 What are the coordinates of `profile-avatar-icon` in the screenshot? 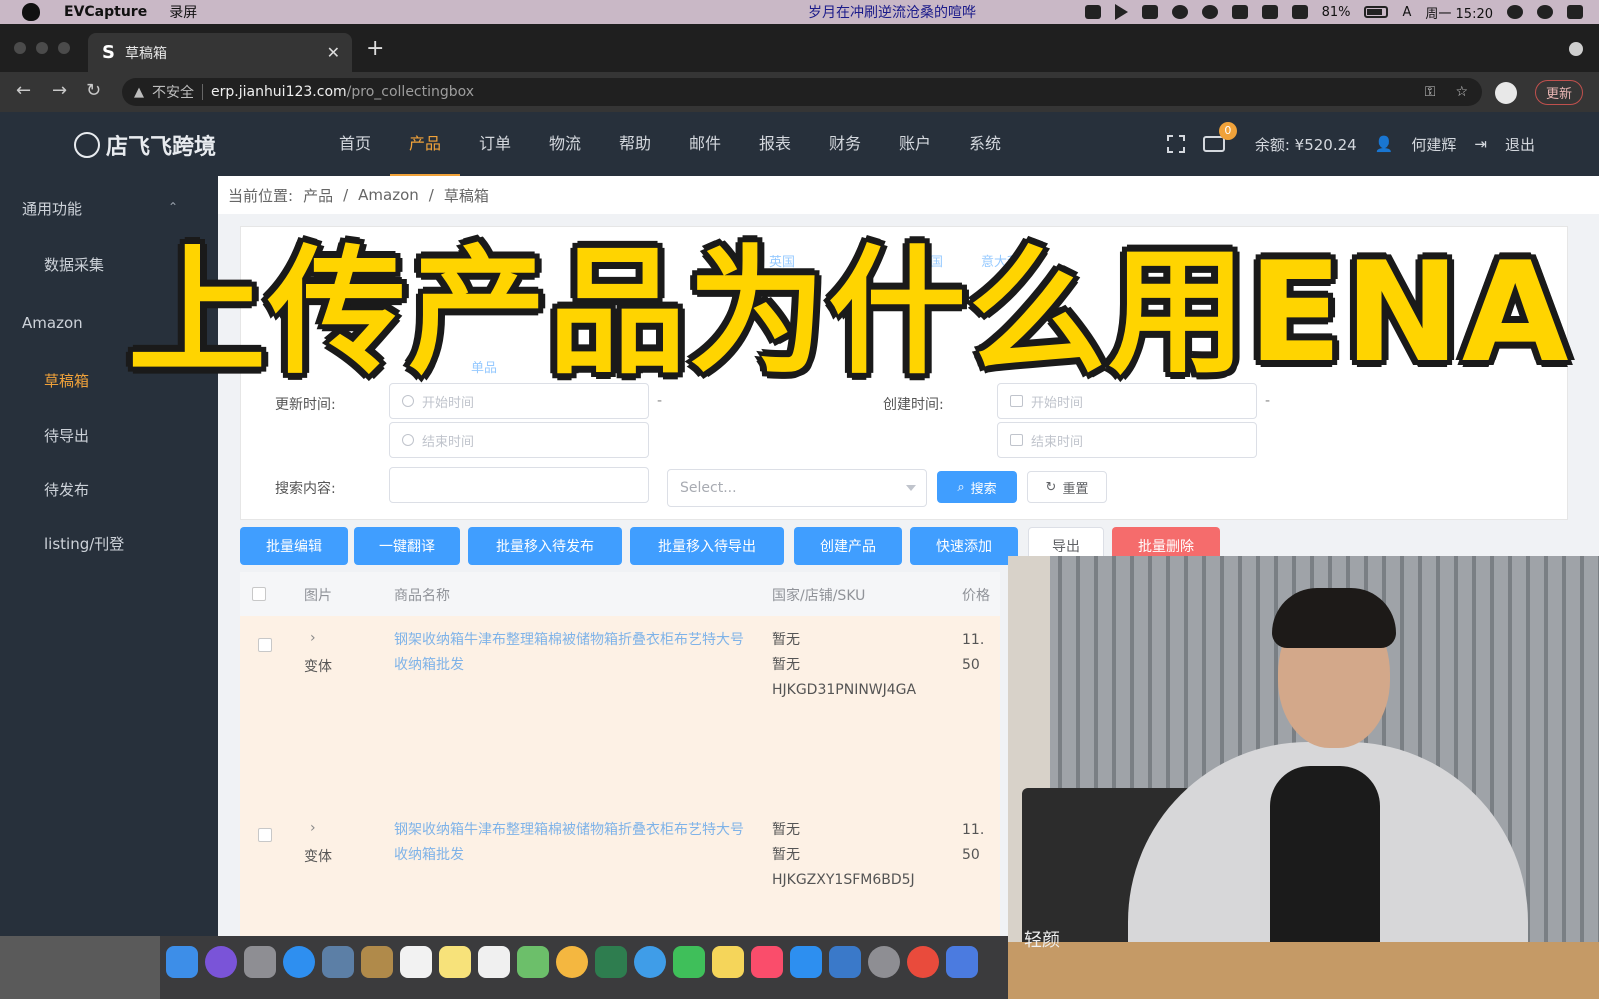 It's located at (1505, 92).